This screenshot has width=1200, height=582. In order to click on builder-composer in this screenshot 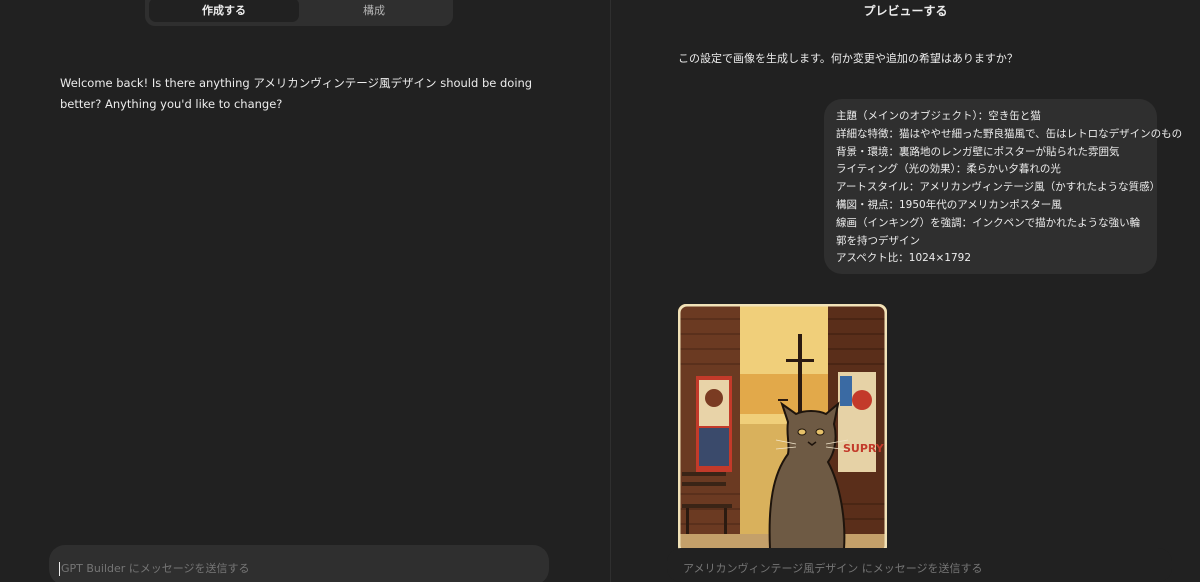, I will do `click(299, 563)`.